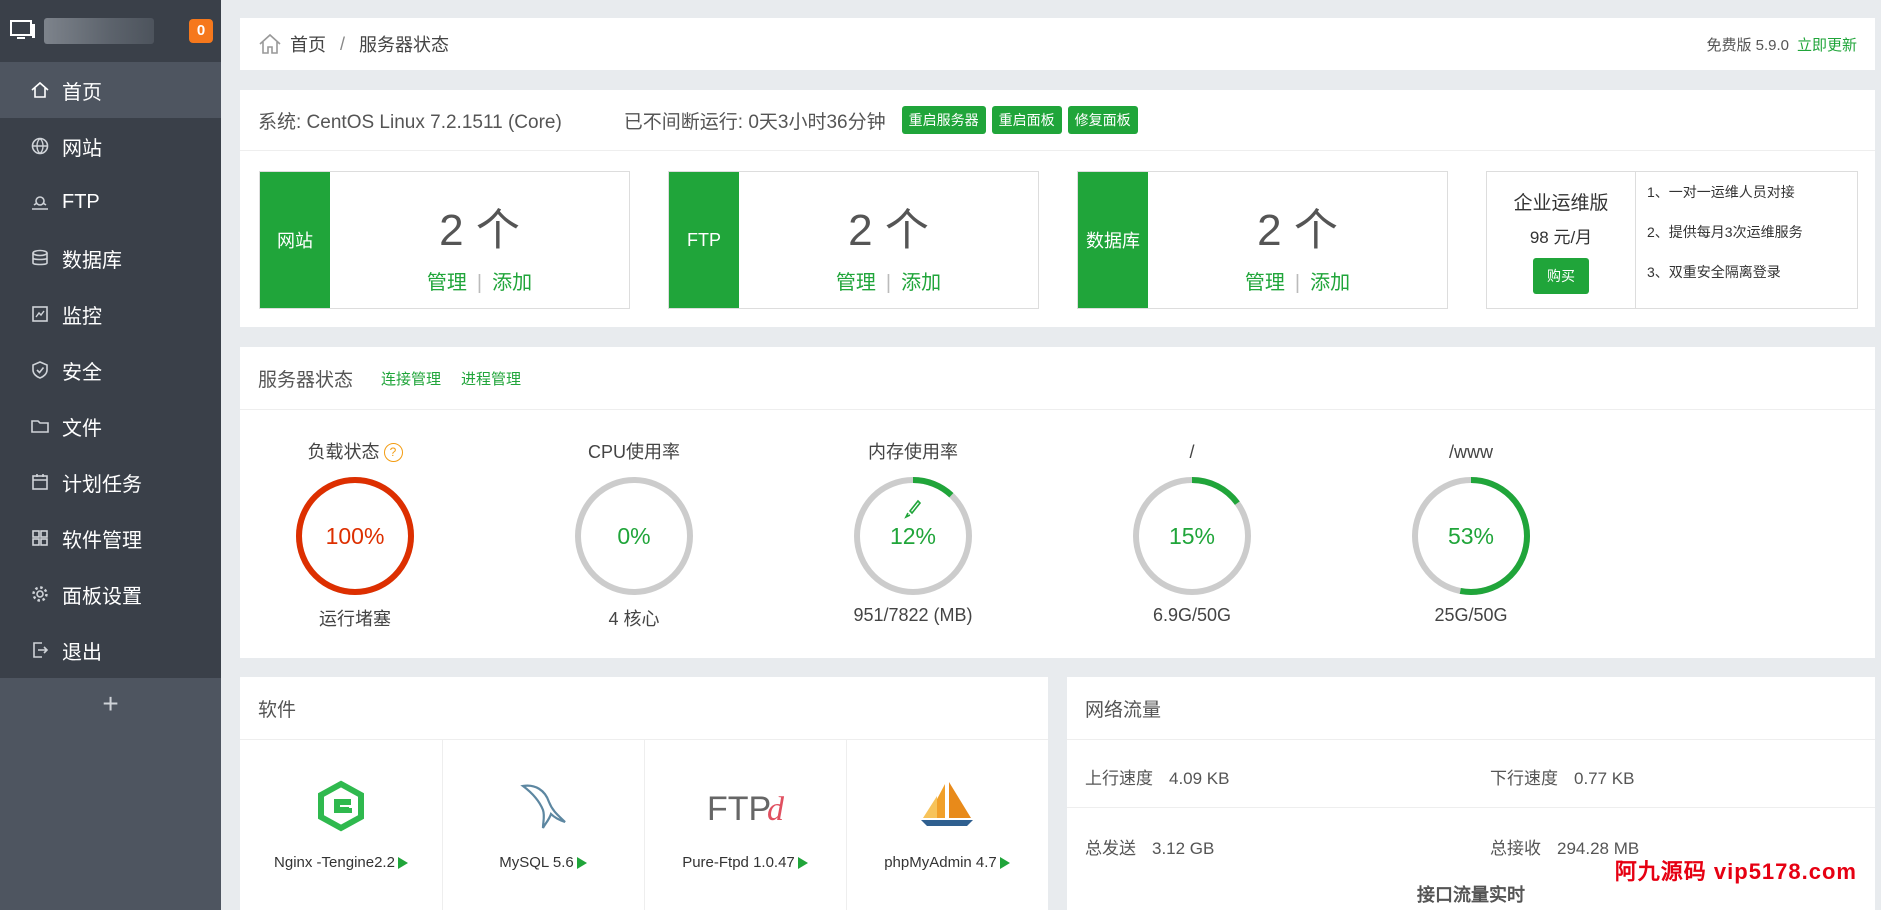  I want to click on sidebar-item-label: 网站, so click(82, 148).